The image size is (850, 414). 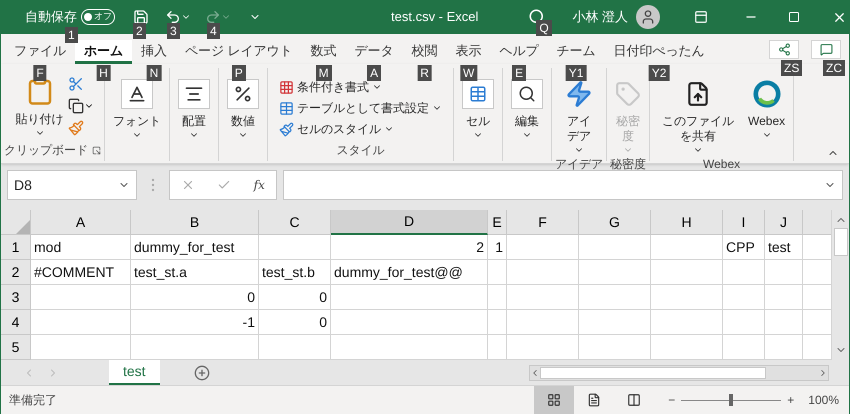 I want to click on normal-view-button, so click(x=554, y=400).